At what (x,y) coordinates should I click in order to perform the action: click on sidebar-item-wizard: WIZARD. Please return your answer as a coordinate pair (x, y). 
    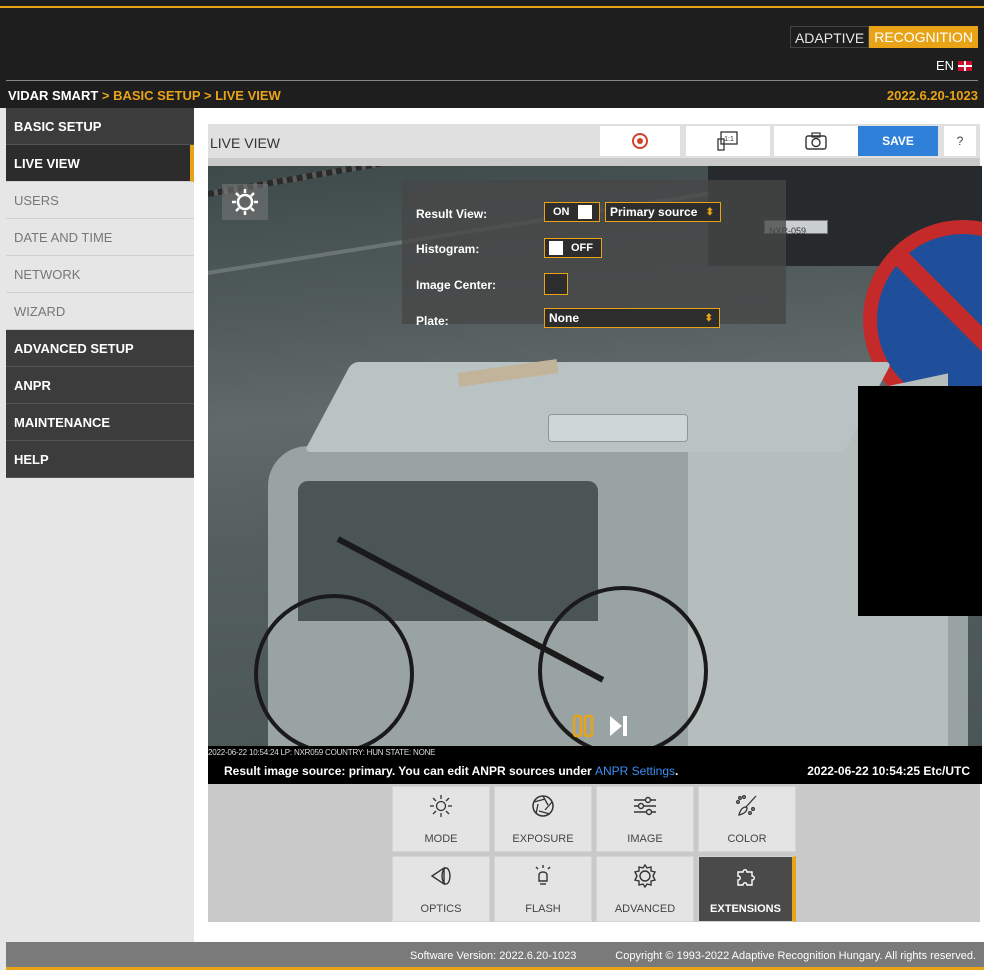
    Looking at the image, I should click on (100, 311).